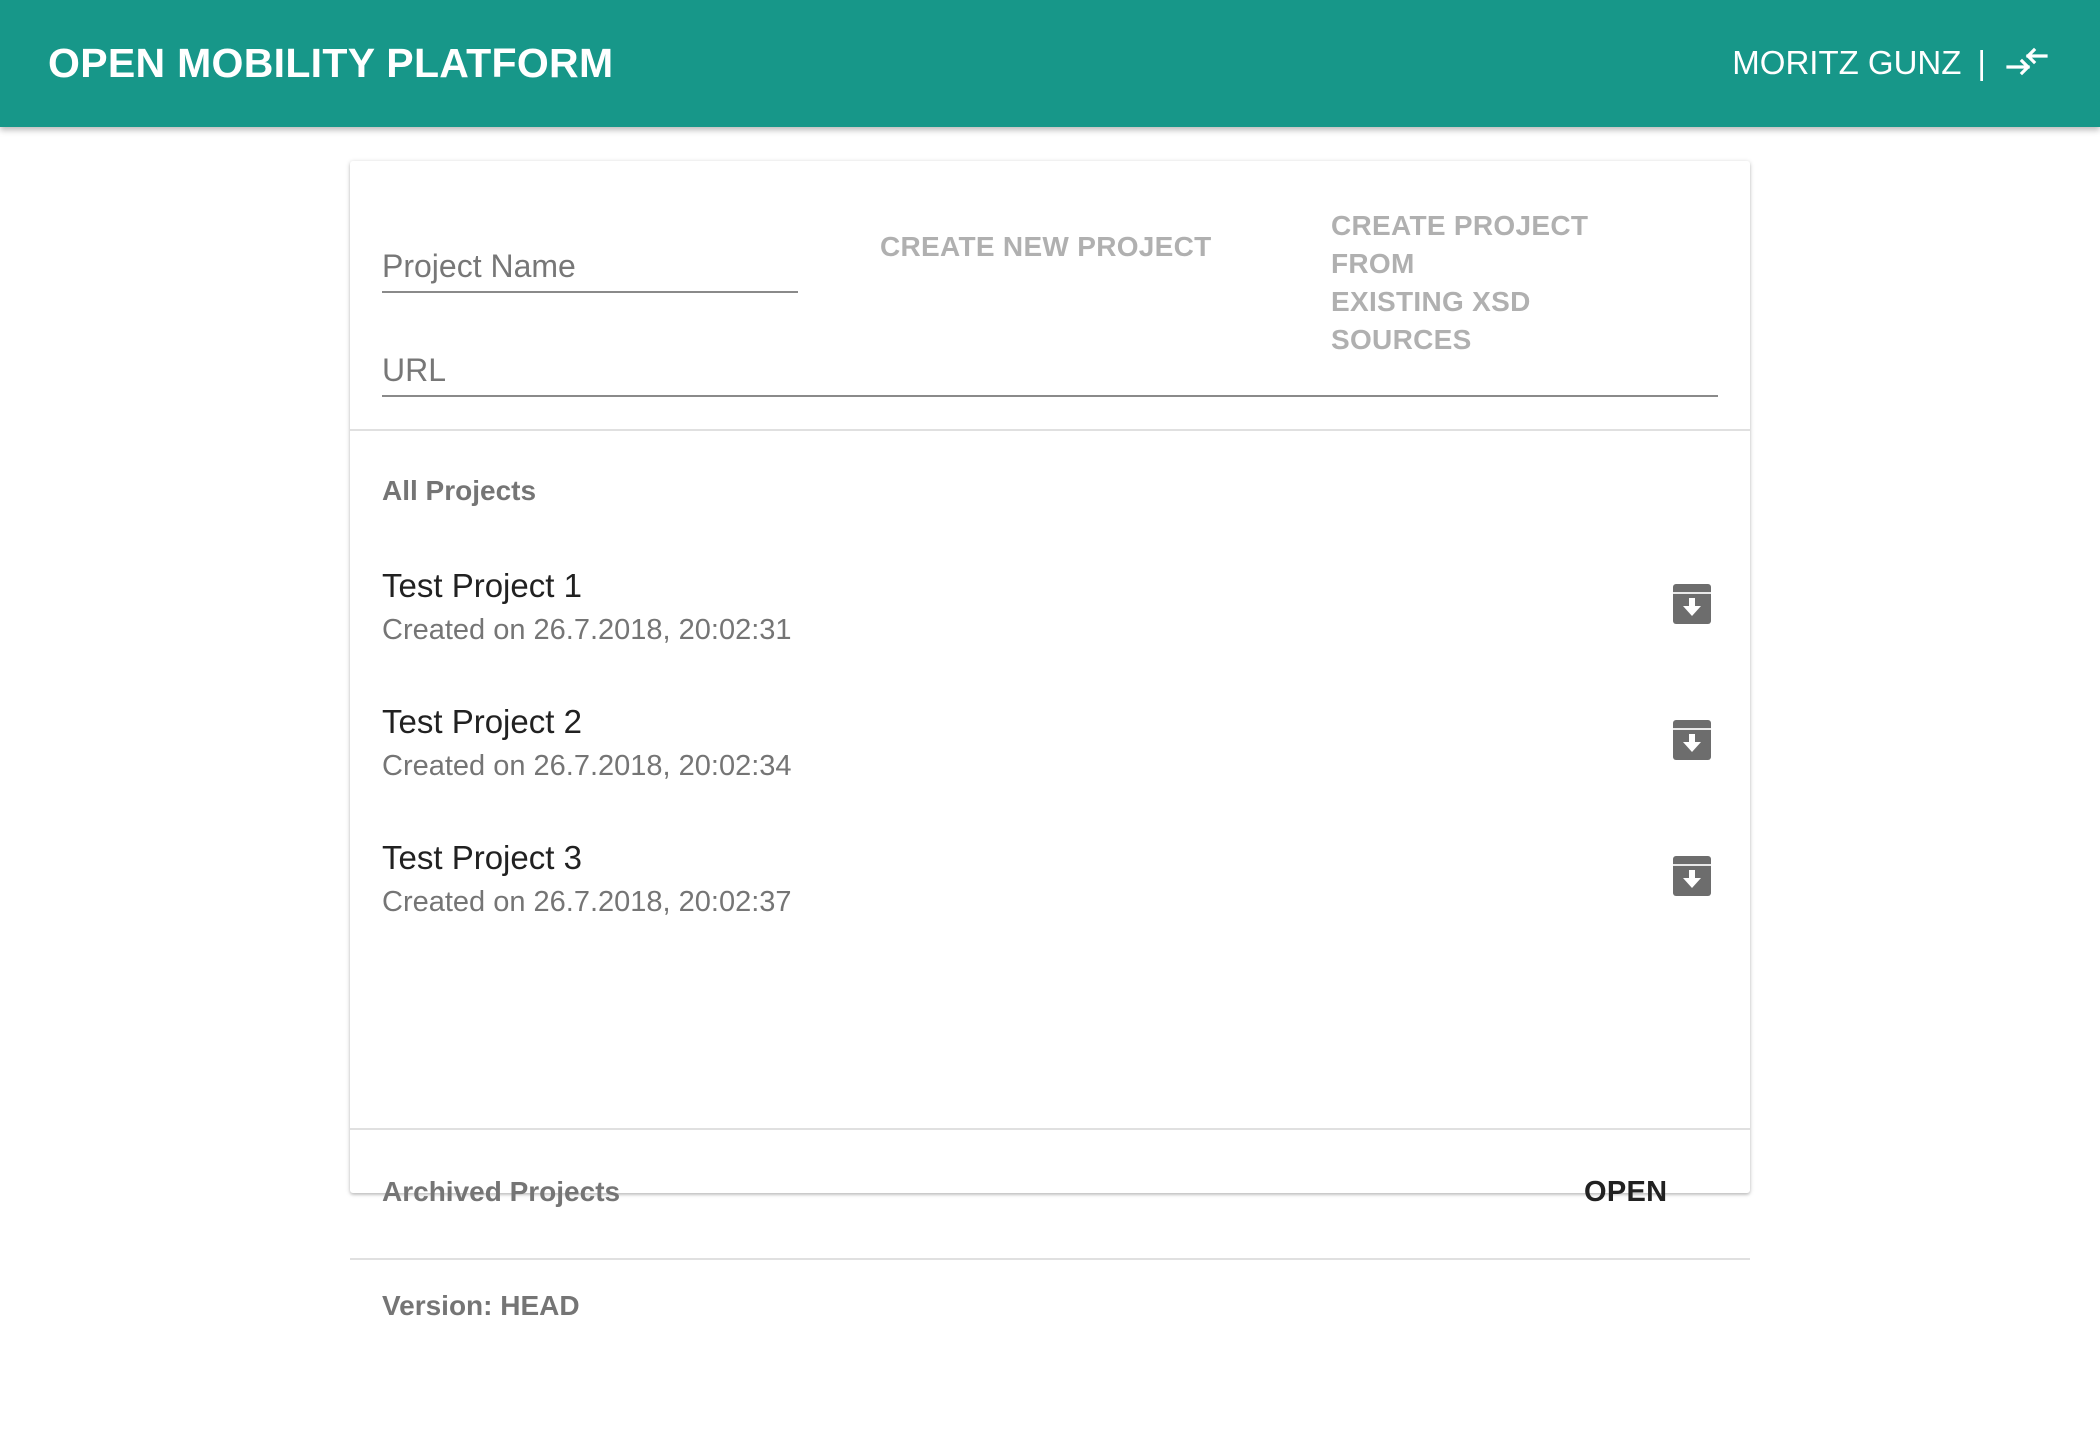 This screenshot has width=2100, height=1448. I want to click on create-from-xsd-label-line1: CREATE PROJECT FROM, so click(1460, 244).